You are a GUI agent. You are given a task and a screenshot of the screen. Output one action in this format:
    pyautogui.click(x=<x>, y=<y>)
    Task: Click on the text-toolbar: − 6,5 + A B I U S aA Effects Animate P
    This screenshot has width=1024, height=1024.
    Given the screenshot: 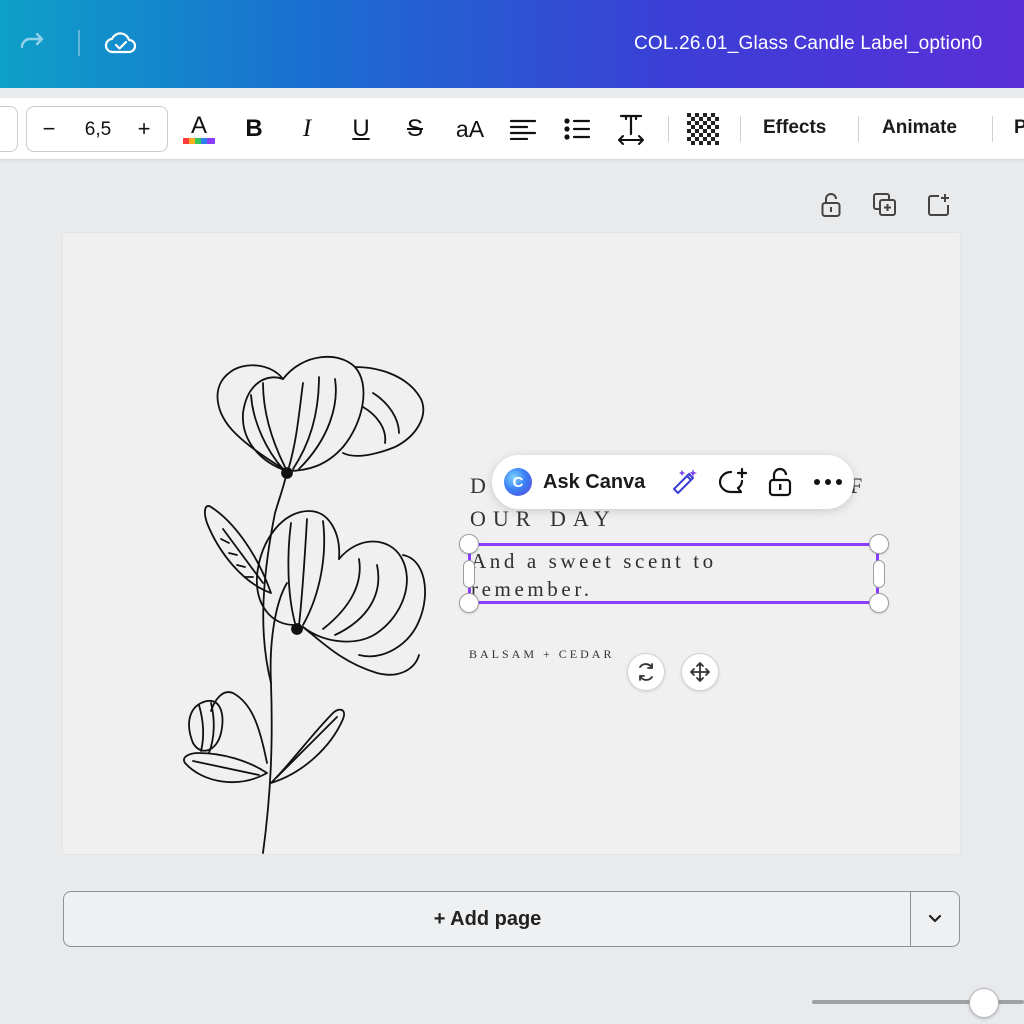 What is the action you would take?
    pyautogui.click(x=512, y=129)
    